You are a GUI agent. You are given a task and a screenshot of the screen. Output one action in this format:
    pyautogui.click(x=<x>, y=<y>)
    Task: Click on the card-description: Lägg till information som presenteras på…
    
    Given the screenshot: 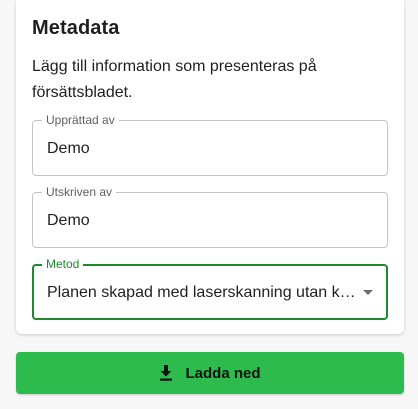 What is the action you would take?
    pyautogui.click(x=174, y=79)
    